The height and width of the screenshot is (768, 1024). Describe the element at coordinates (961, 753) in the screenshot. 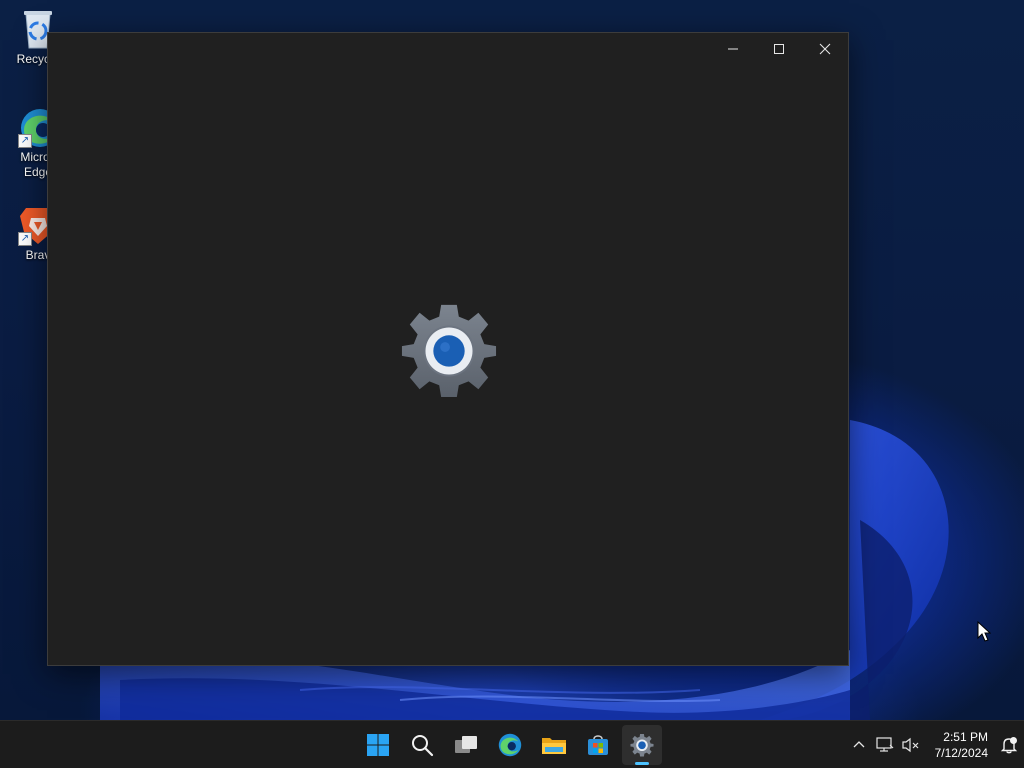

I see `clock-date: 7/12/2024` at that location.